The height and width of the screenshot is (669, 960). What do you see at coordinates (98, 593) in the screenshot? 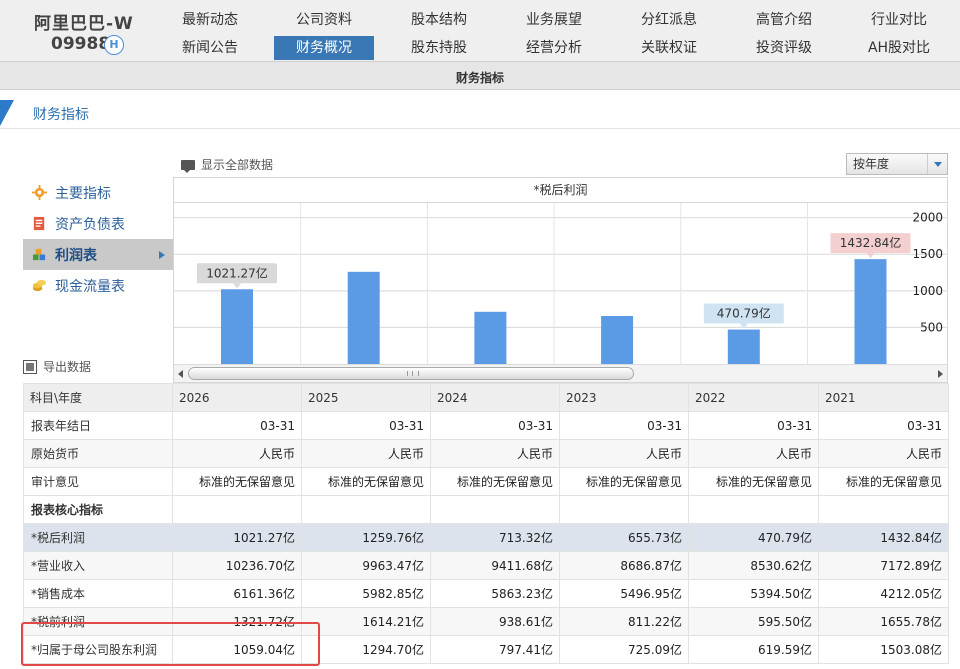
I see `row-label: *销售成本` at bounding box center [98, 593].